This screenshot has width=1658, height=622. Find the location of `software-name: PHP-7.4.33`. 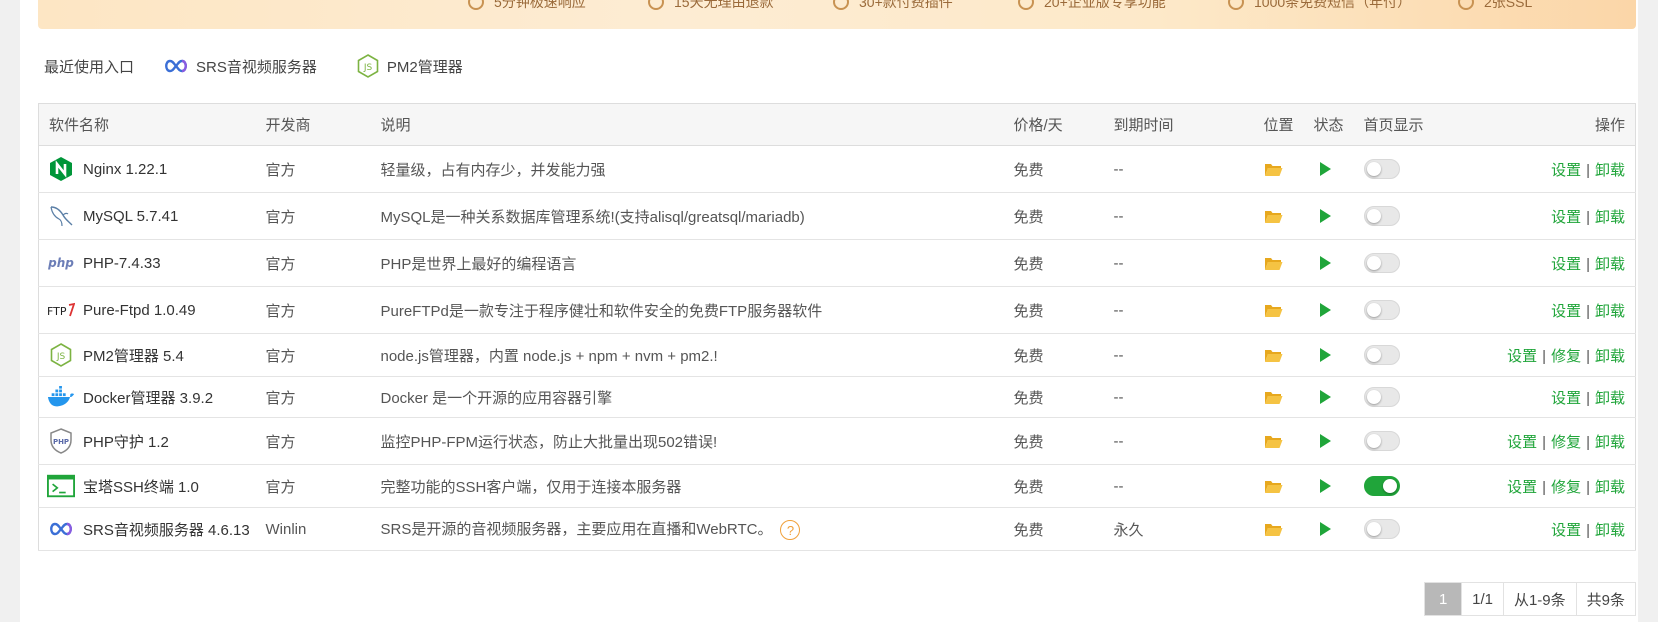

software-name: PHP-7.4.33 is located at coordinates (122, 263).